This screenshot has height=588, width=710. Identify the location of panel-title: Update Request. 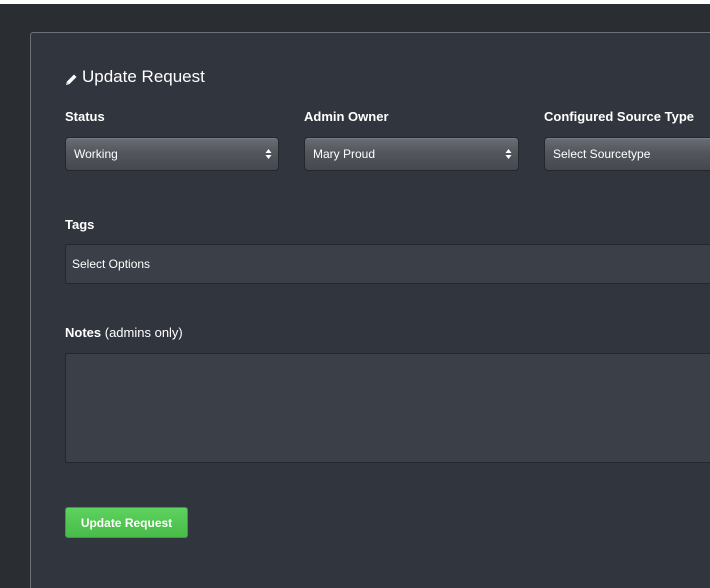
(135, 77).